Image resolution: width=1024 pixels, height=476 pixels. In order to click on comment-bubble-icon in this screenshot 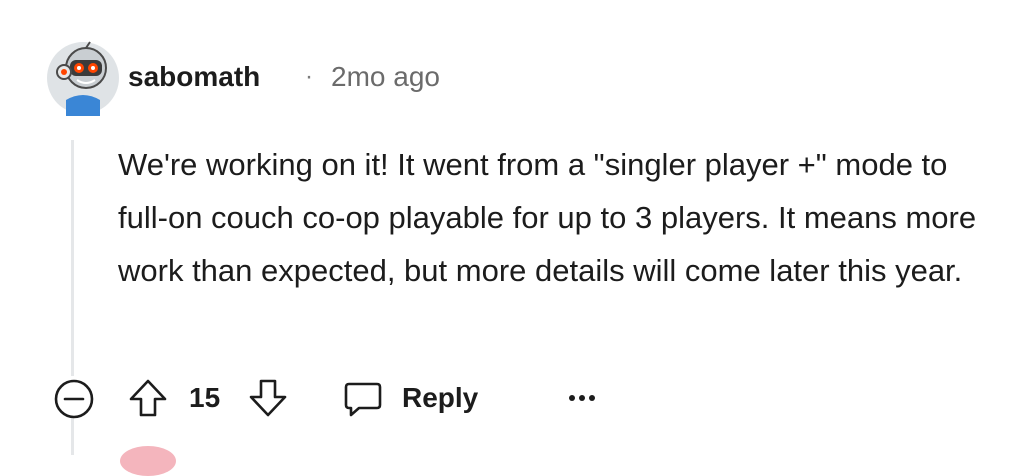, I will do `click(363, 399)`.